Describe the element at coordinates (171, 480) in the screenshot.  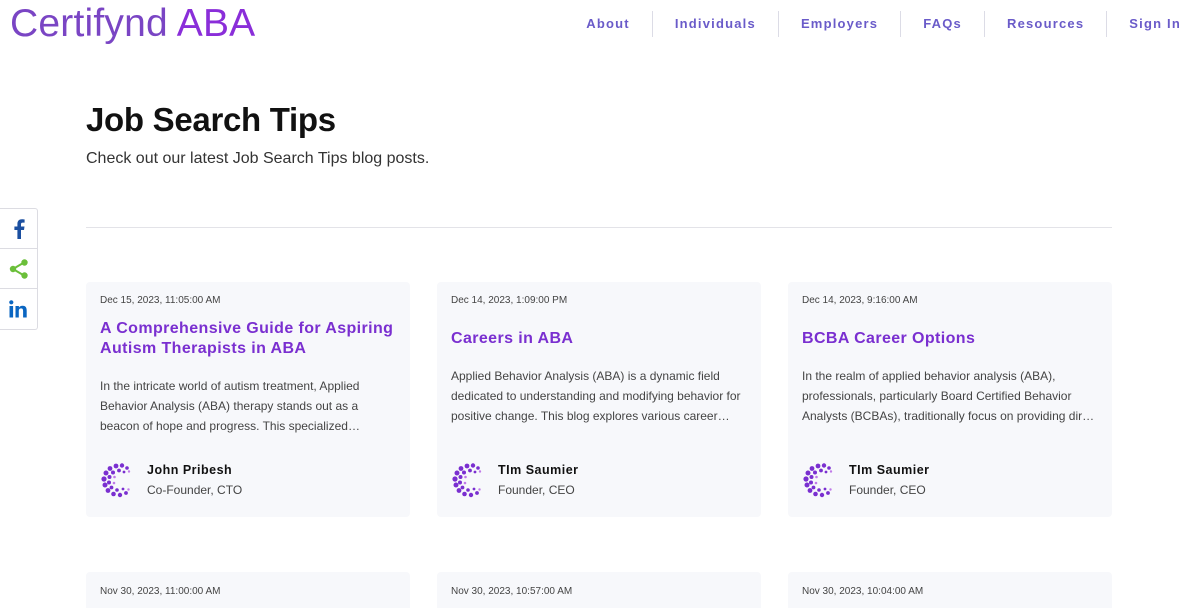
I see `post-author: John Pribesh Co-Founder, CTO` at that location.